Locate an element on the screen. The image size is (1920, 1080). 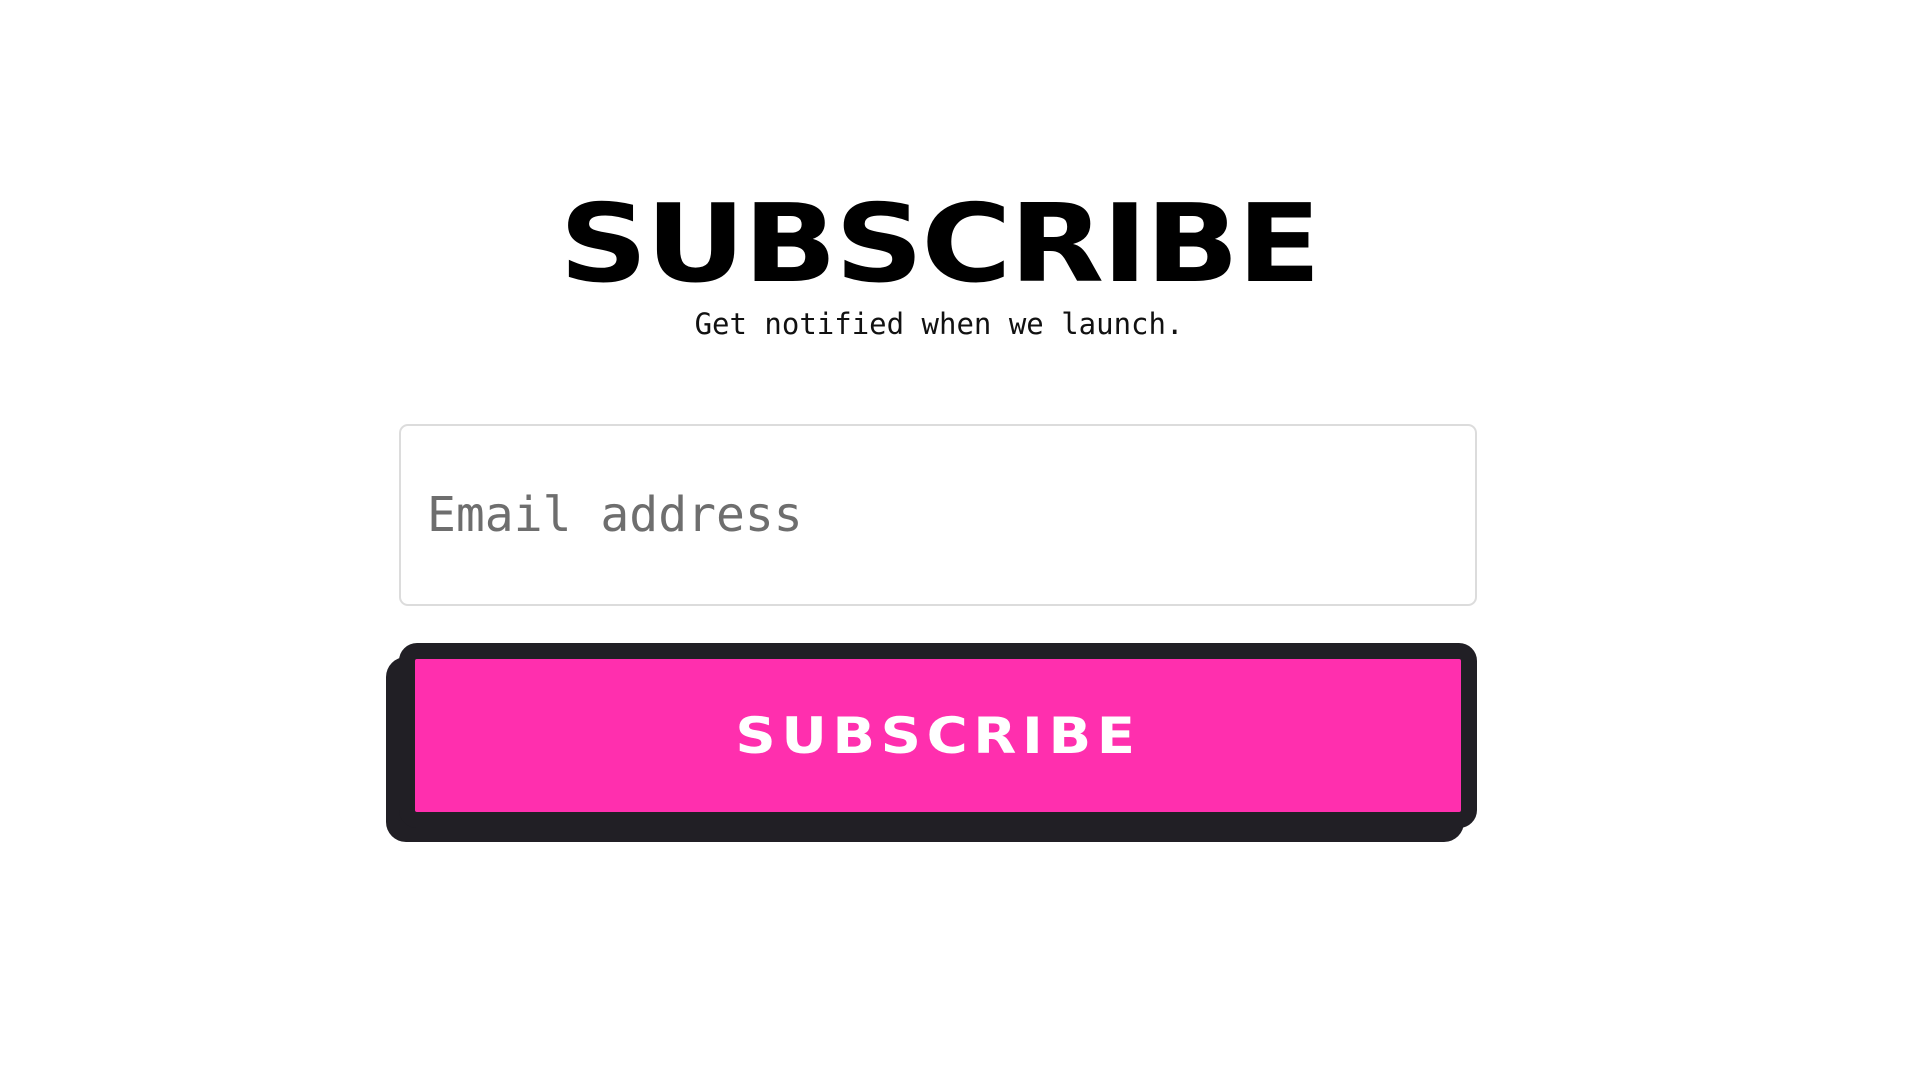
page-title: SUBSCRIBE is located at coordinates (940, 244).